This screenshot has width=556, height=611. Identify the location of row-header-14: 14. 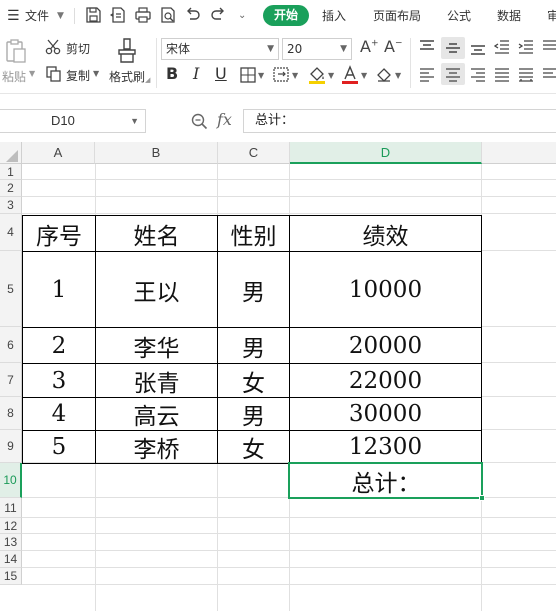
(11, 559).